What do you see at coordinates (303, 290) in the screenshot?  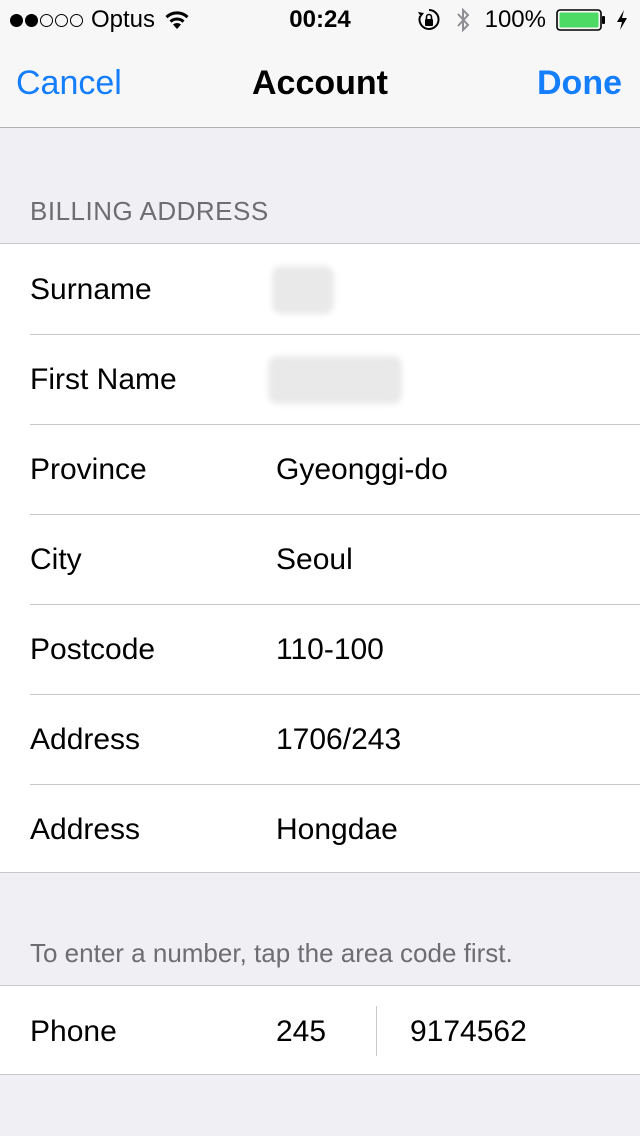 I see `surname-field-blurred` at bounding box center [303, 290].